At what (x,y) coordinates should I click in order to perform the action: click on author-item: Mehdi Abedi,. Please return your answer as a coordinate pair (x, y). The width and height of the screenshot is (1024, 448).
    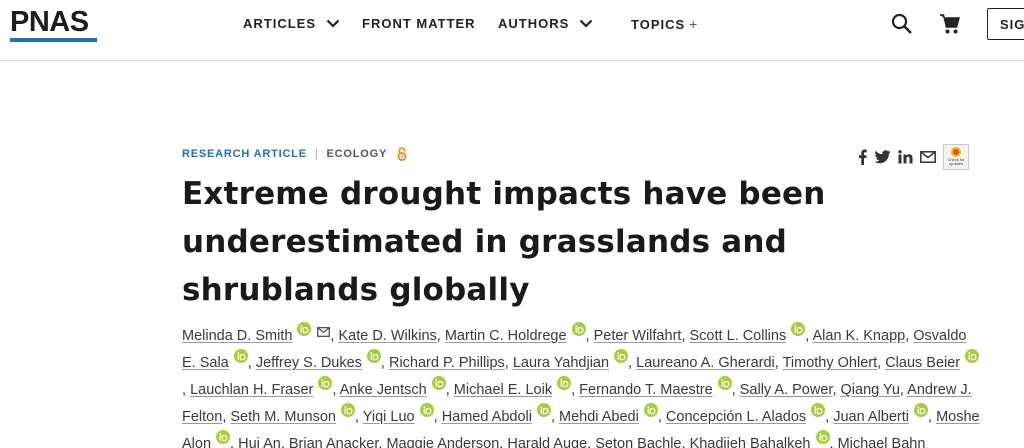
    Looking at the image, I should click on (612, 414).